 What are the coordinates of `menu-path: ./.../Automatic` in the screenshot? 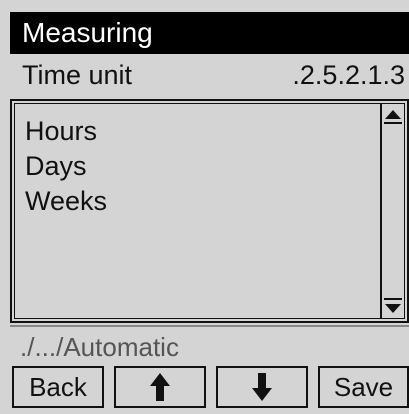 It's located at (209, 345).